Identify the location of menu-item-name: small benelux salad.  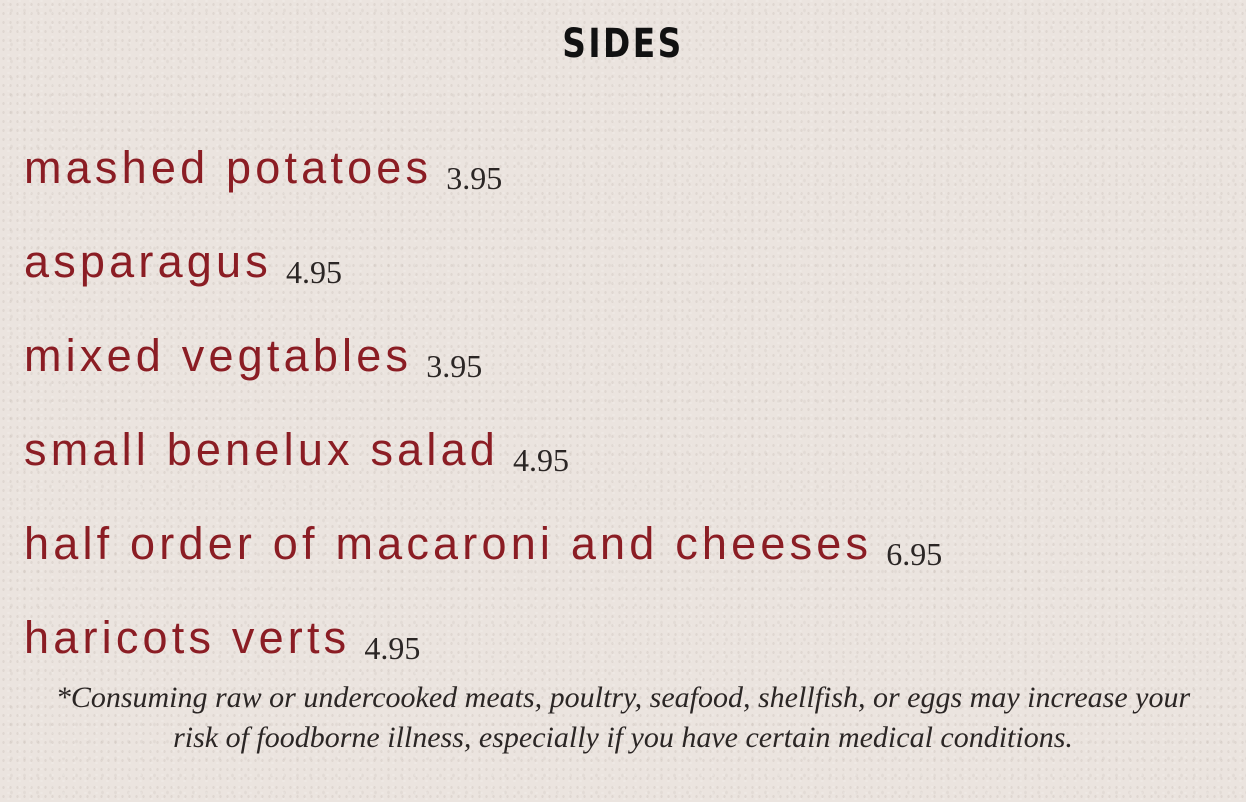
(262, 449).